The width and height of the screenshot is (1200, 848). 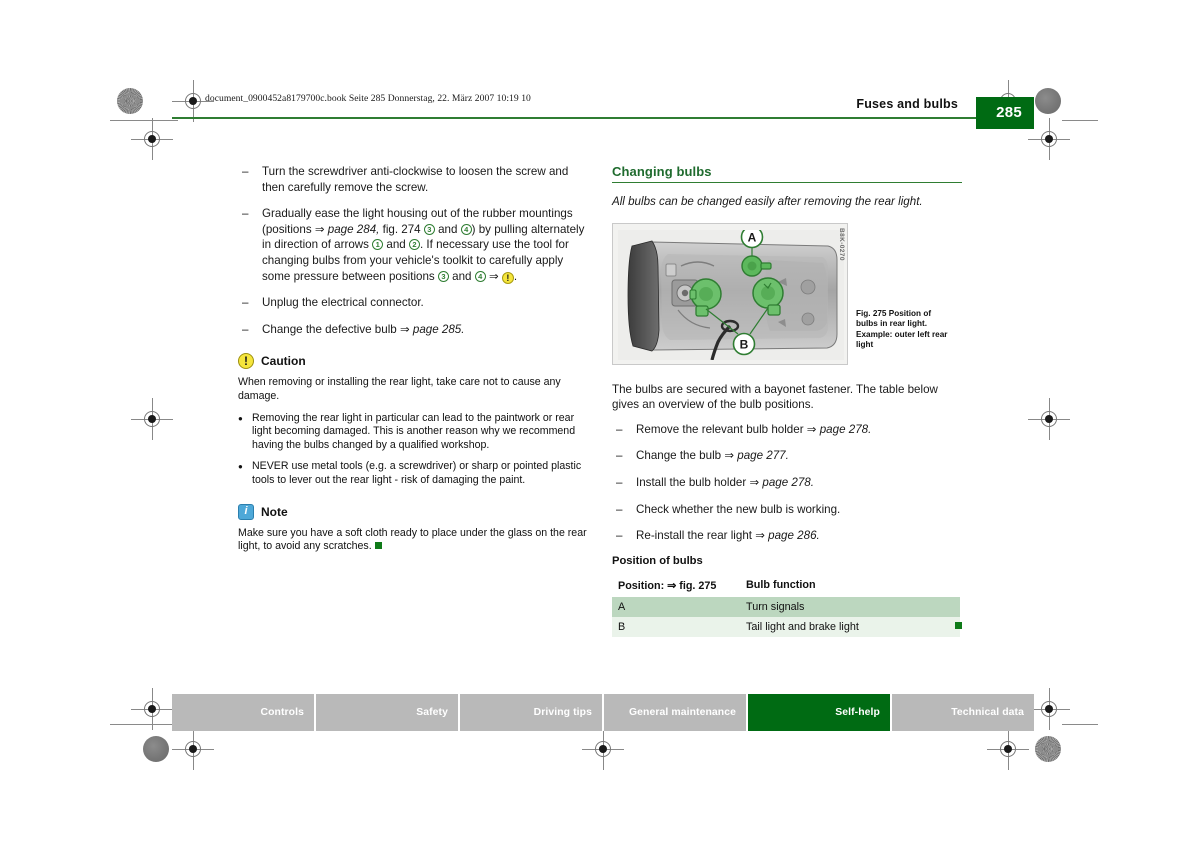 What do you see at coordinates (787, 483) in the screenshot?
I see `instruction-step: Install the bulb holder ⇒ page 278.` at bounding box center [787, 483].